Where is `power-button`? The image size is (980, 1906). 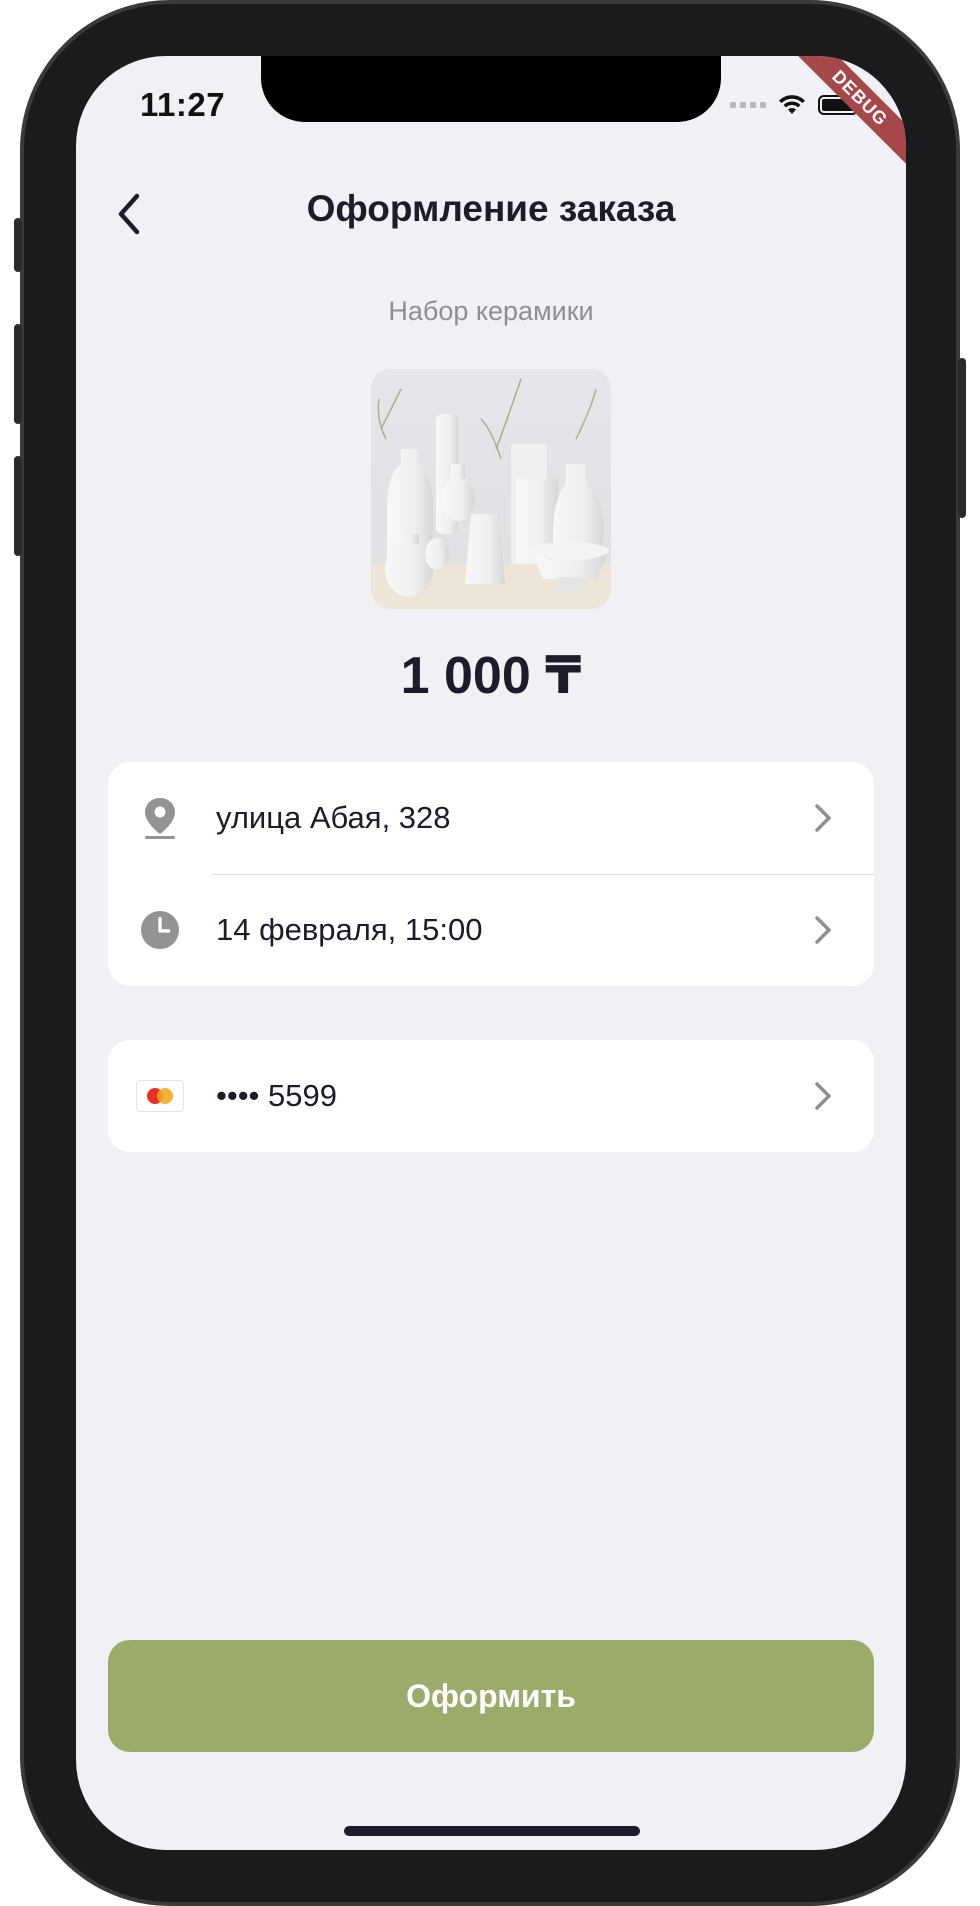 power-button is located at coordinates (962, 438).